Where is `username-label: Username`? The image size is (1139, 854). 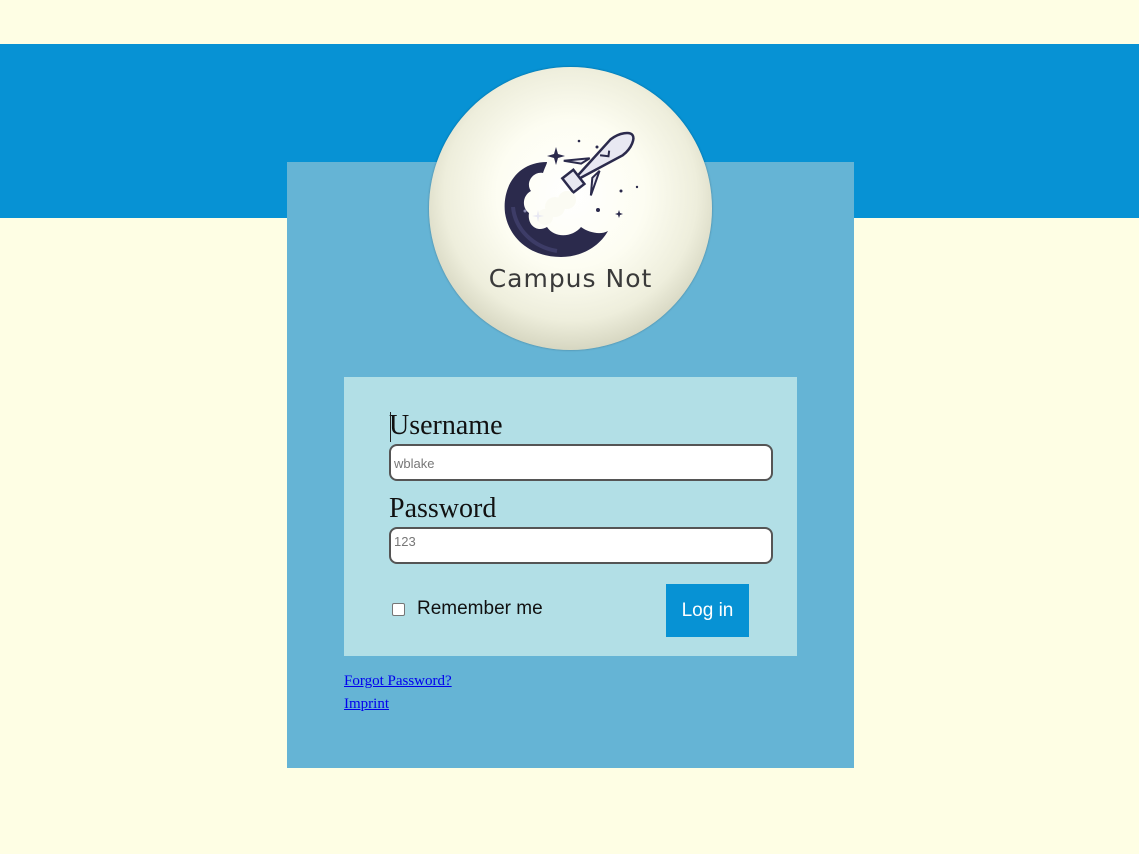
username-label: Username is located at coordinates (446, 425).